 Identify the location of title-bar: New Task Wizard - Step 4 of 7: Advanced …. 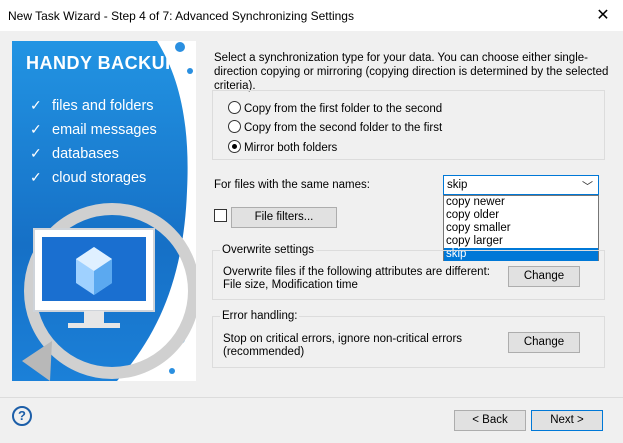
(311, 15).